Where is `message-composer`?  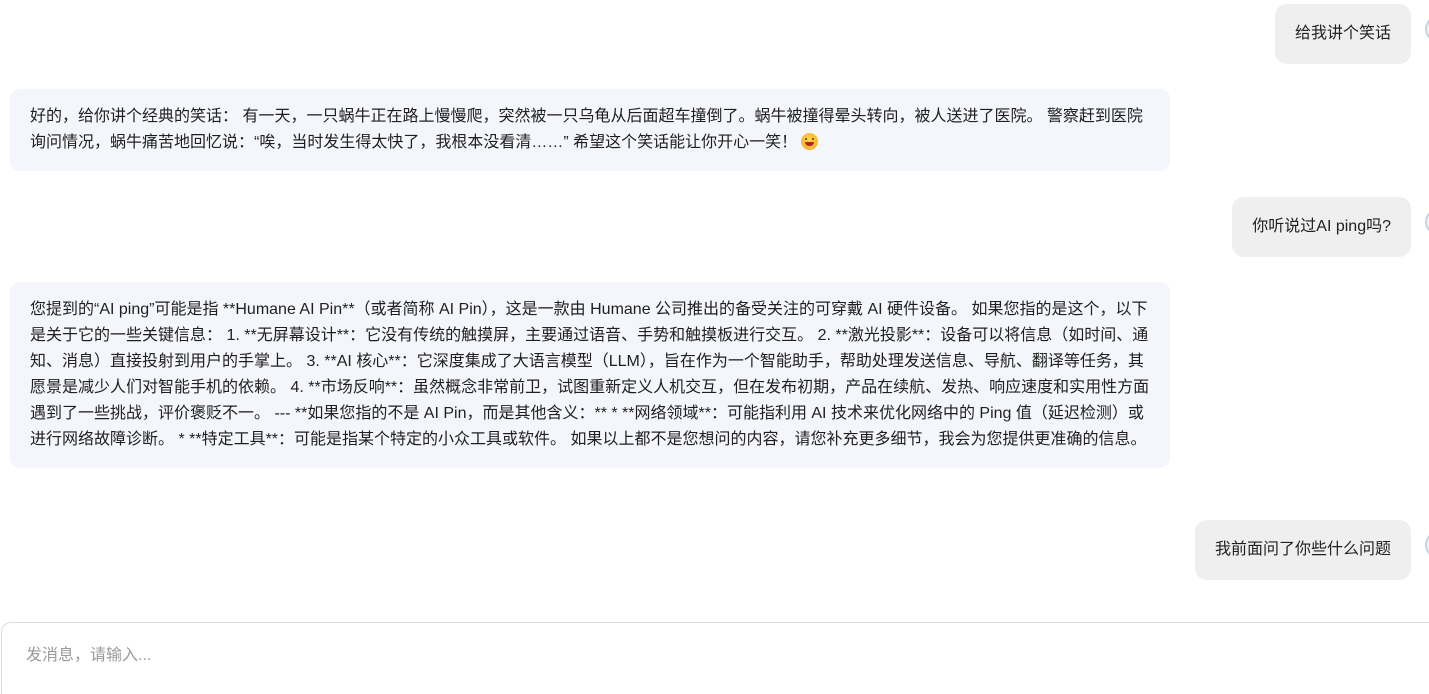
message-composer is located at coordinates (715, 658).